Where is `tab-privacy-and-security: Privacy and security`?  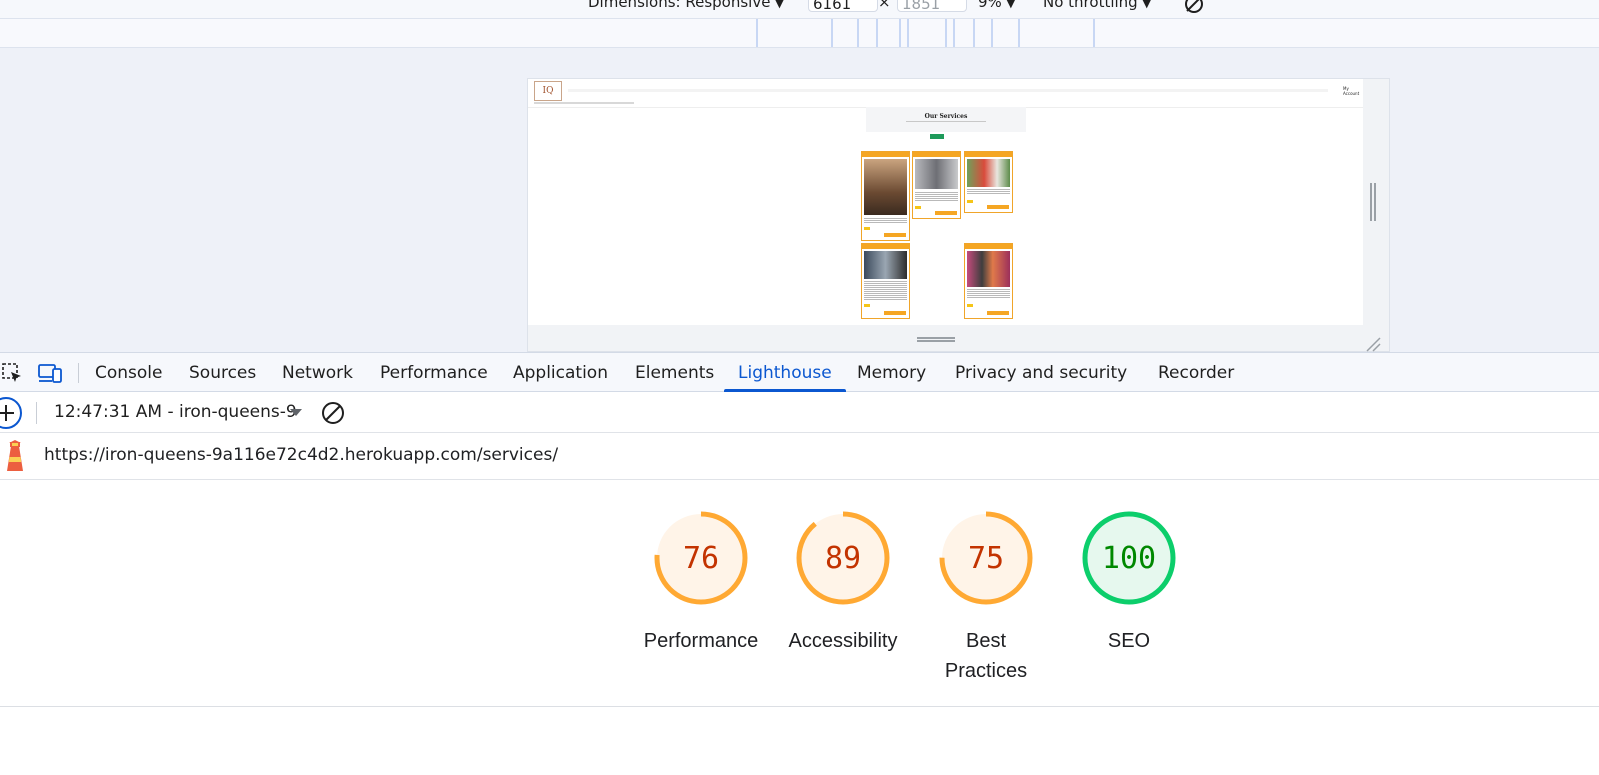
tab-privacy-and-security: Privacy and security is located at coordinates (1041, 372).